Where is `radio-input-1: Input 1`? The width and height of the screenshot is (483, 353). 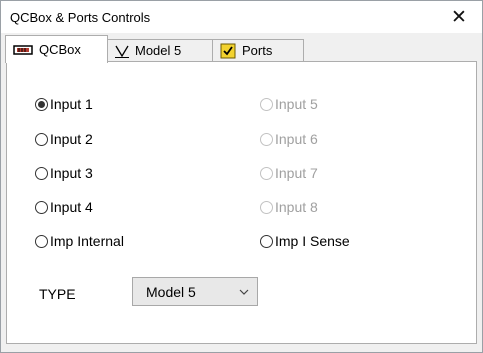 radio-input-1: Input 1 is located at coordinates (64, 104).